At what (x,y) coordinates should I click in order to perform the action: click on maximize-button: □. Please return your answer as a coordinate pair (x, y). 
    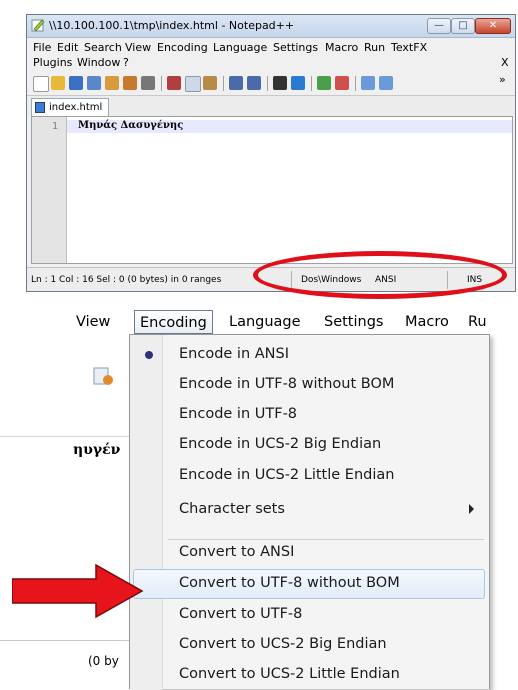
    Looking at the image, I should click on (463, 26).